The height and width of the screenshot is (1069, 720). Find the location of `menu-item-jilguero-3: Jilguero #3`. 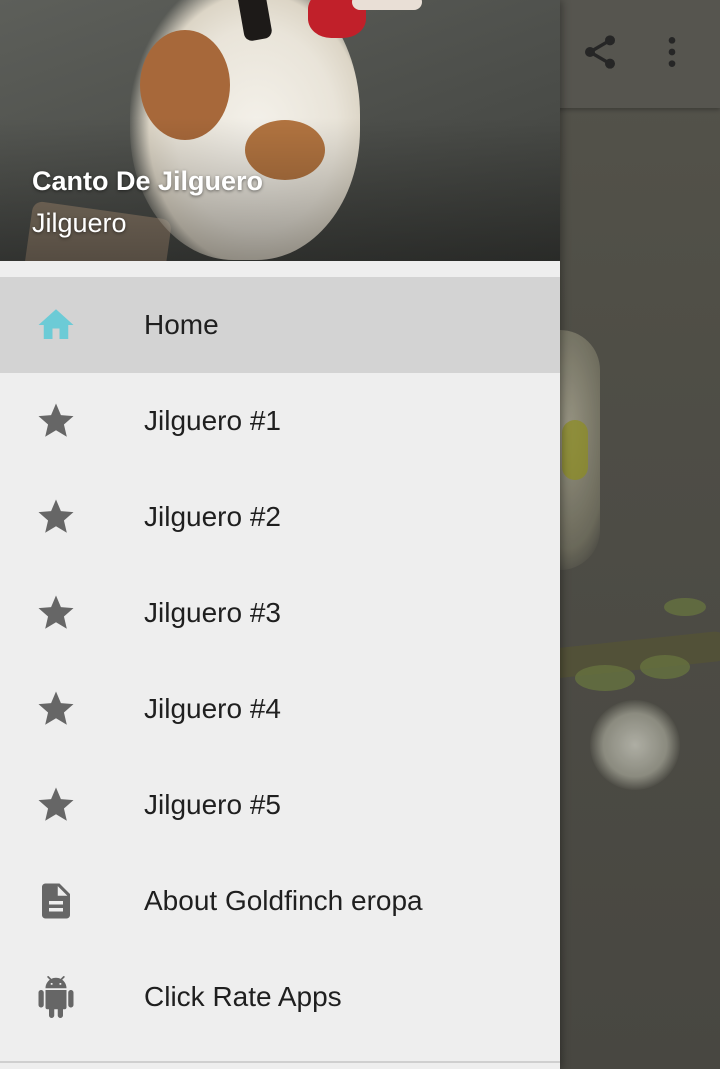

menu-item-jilguero-3: Jilguero #3 is located at coordinates (280, 613).